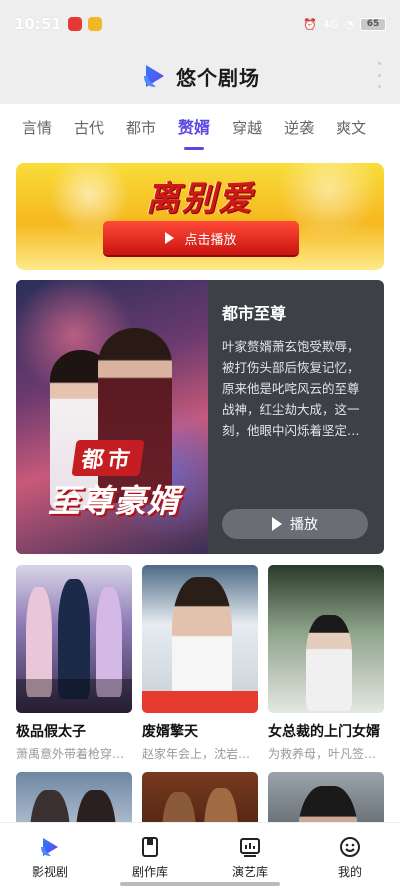 This screenshot has height=889, width=400. Describe the element at coordinates (349, 872) in the screenshot. I see `nav-label: 我的` at that location.